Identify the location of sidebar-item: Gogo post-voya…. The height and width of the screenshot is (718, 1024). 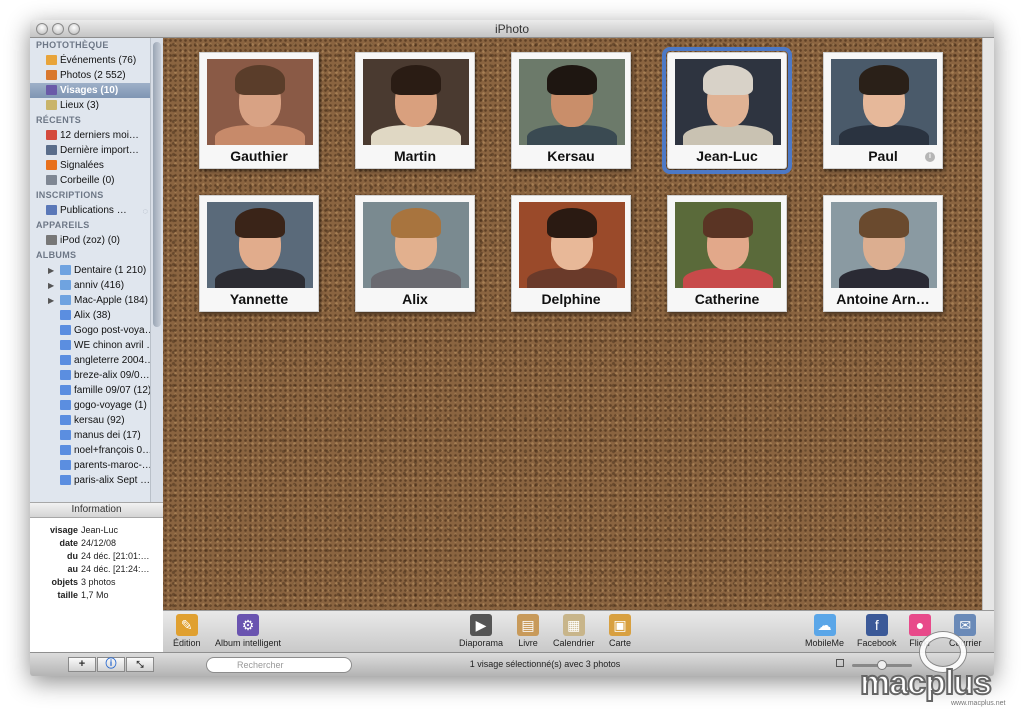
(90, 330).